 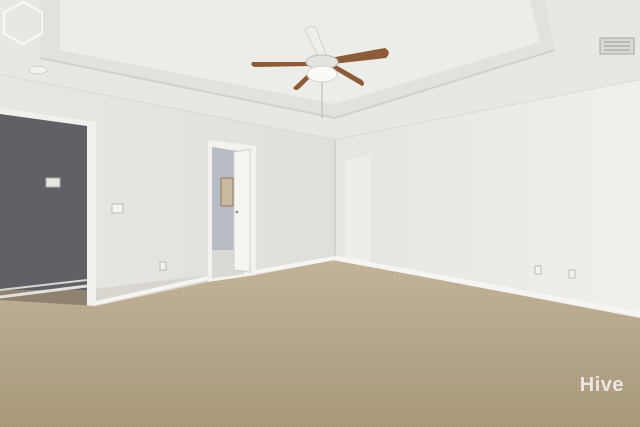 I want to click on left-doorway-opening, so click(x=43, y=202).